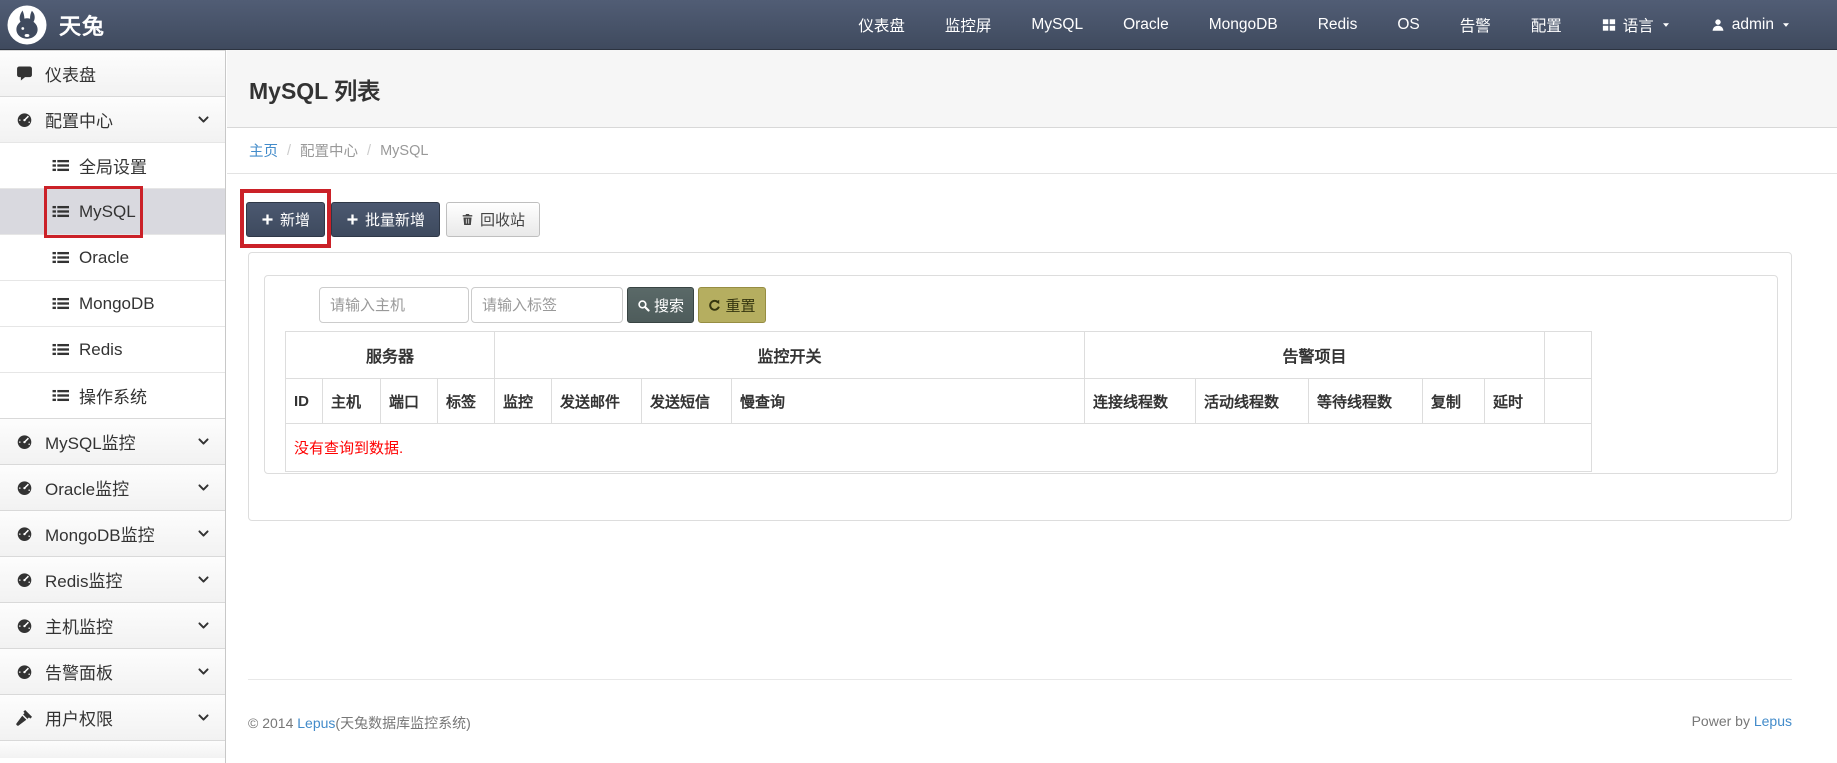 The image size is (1837, 763). I want to click on nav-item-monitor-screen: 监控屏, so click(968, 25).